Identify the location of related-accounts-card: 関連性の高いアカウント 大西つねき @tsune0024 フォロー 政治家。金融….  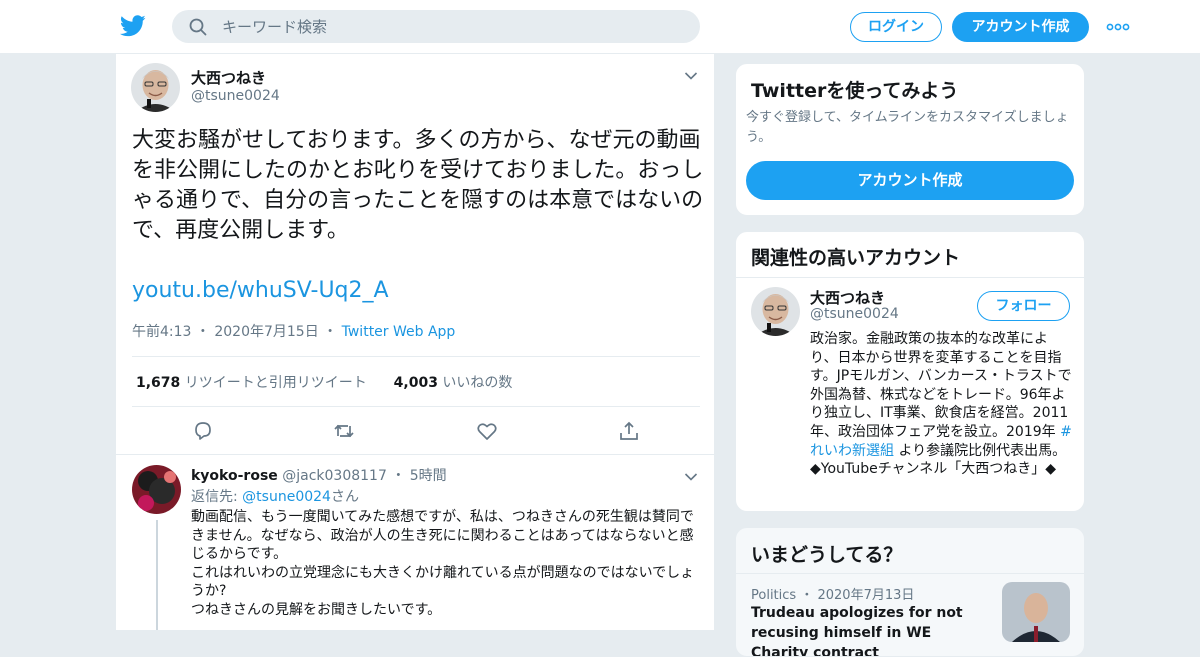
(910, 371).